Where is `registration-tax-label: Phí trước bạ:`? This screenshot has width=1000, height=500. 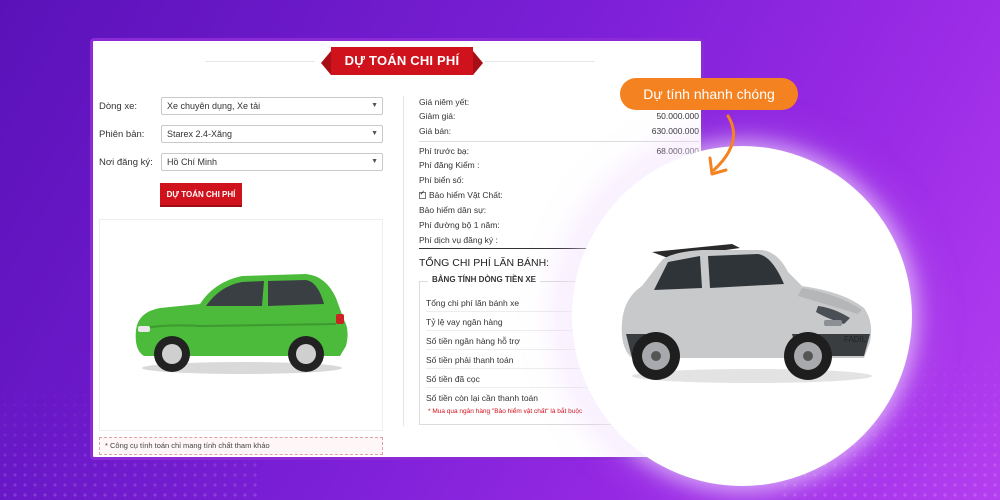
registration-tax-label: Phí trước bạ: is located at coordinates (444, 151).